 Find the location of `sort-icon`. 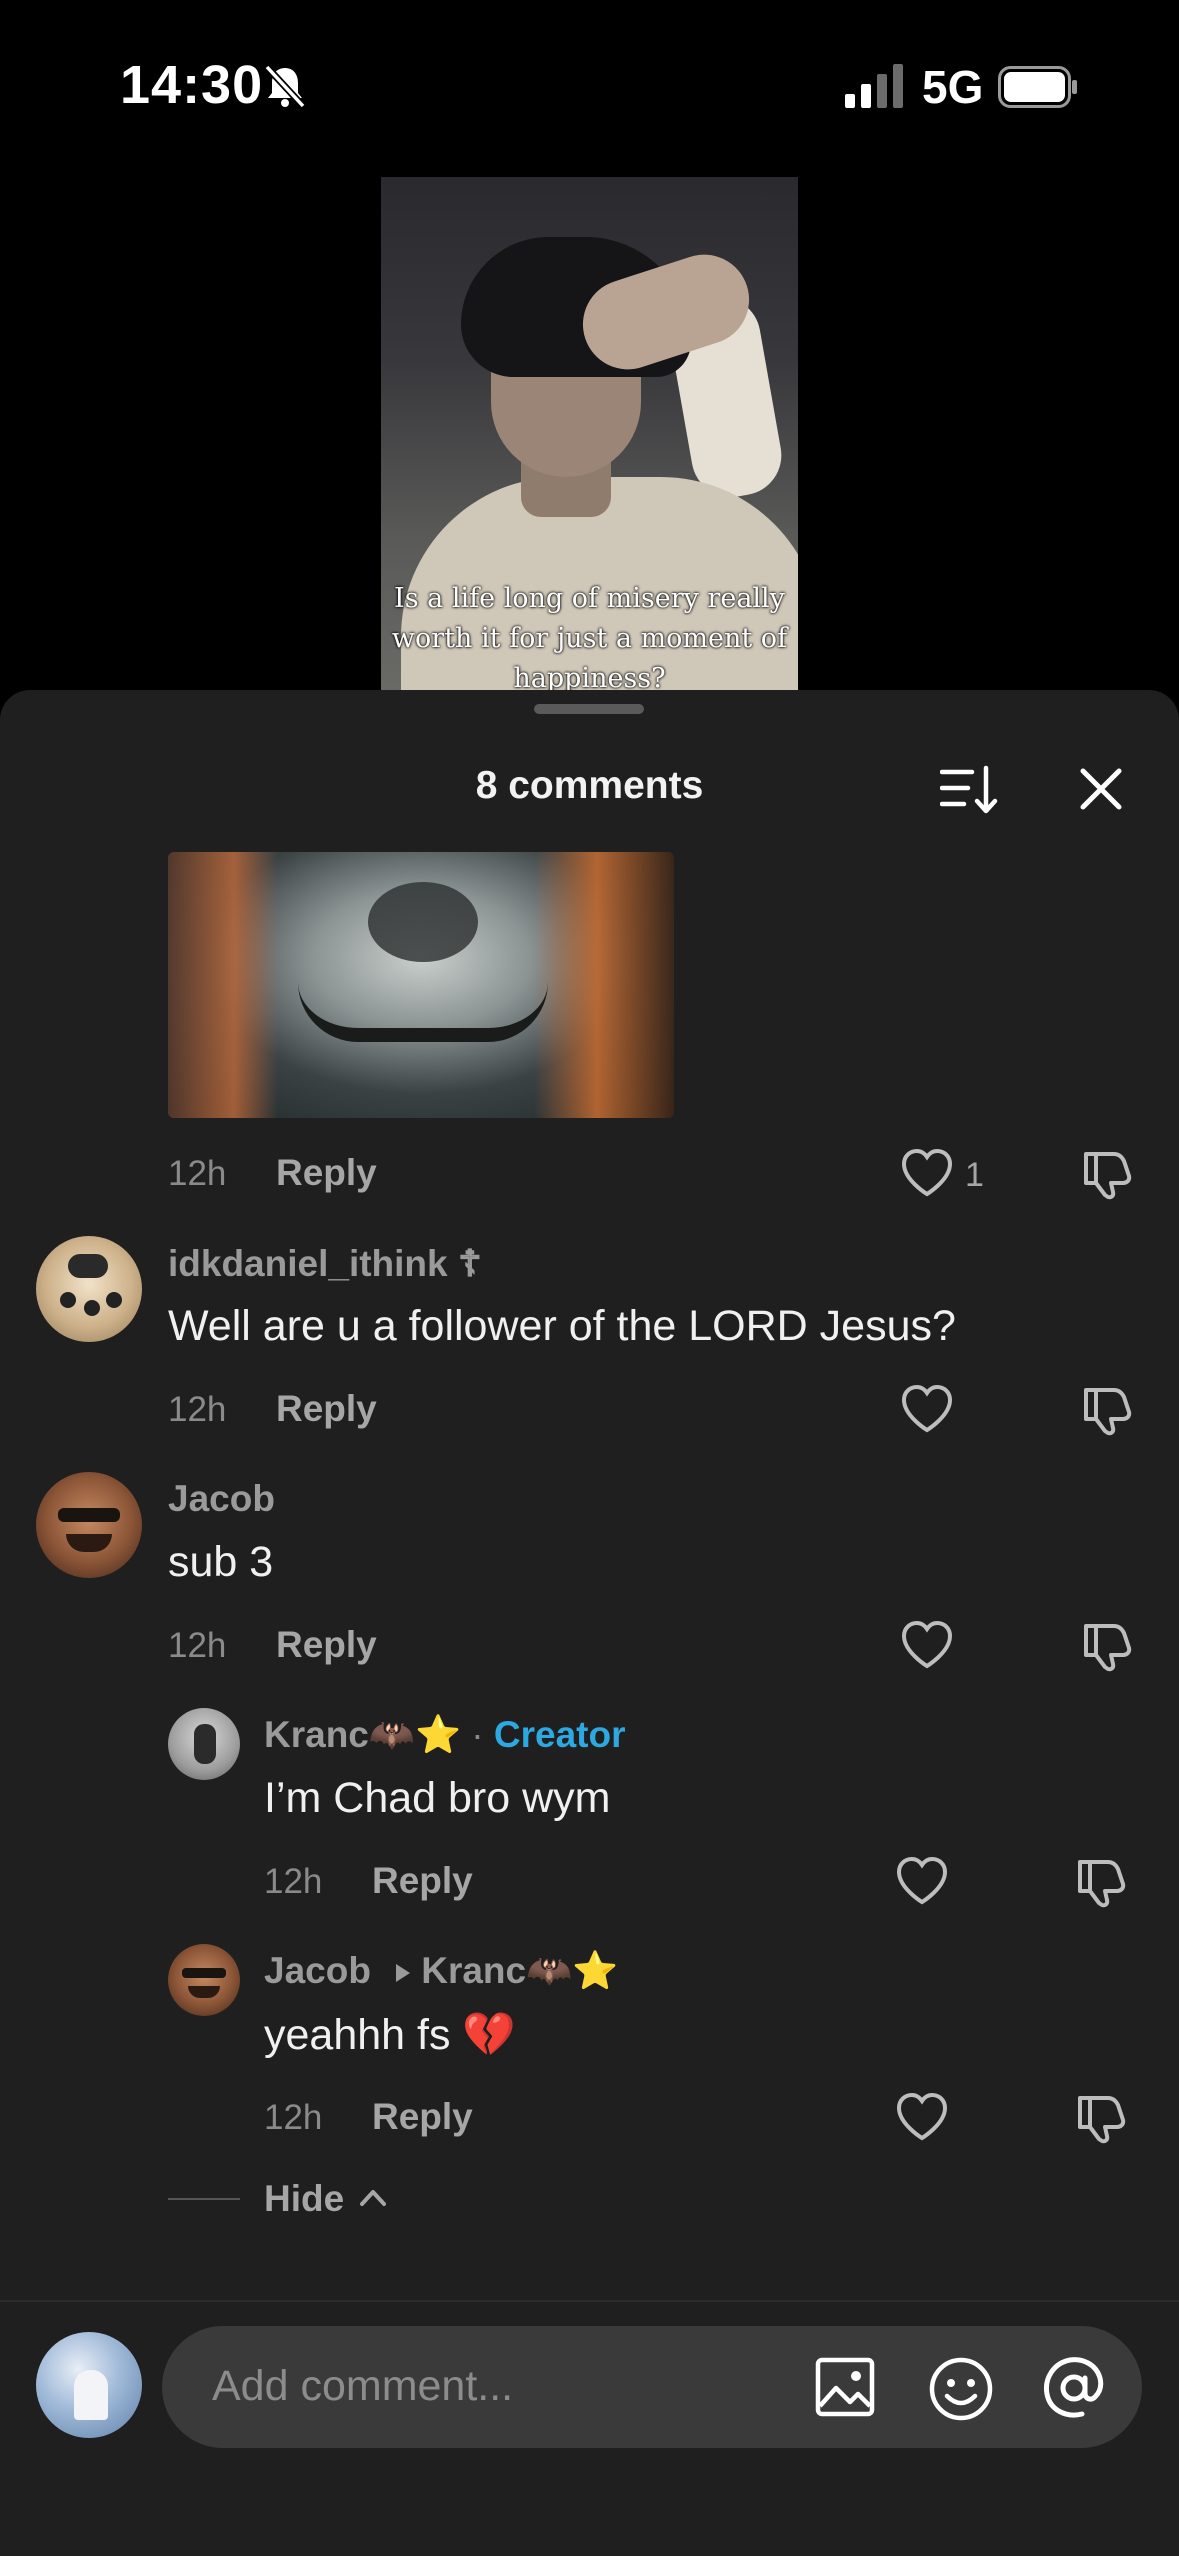

sort-icon is located at coordinates (969, 790).